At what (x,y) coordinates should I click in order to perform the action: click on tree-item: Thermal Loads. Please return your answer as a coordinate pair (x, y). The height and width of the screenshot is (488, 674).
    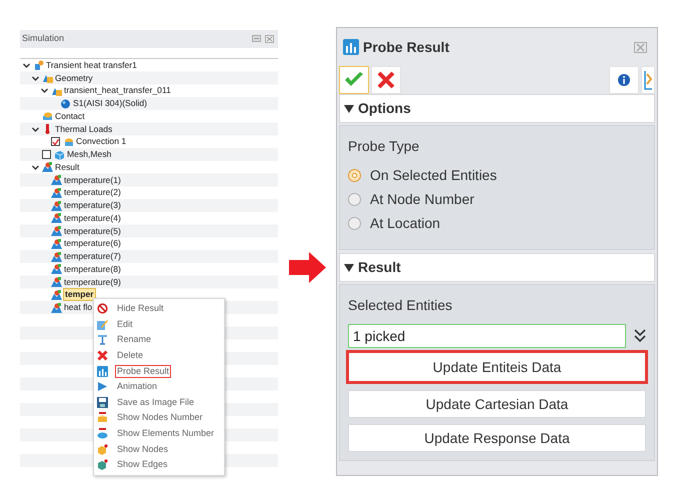
    Looking at the image, I should click on (84, 129).